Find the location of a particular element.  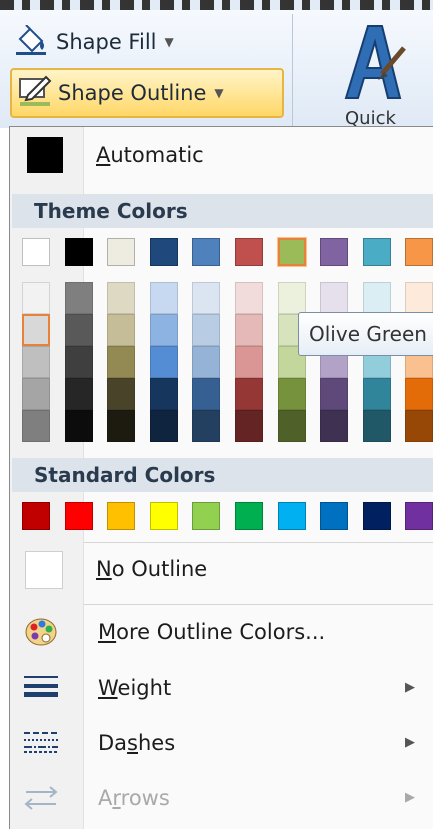

arrows-icon is located at coordinates (41, 800).